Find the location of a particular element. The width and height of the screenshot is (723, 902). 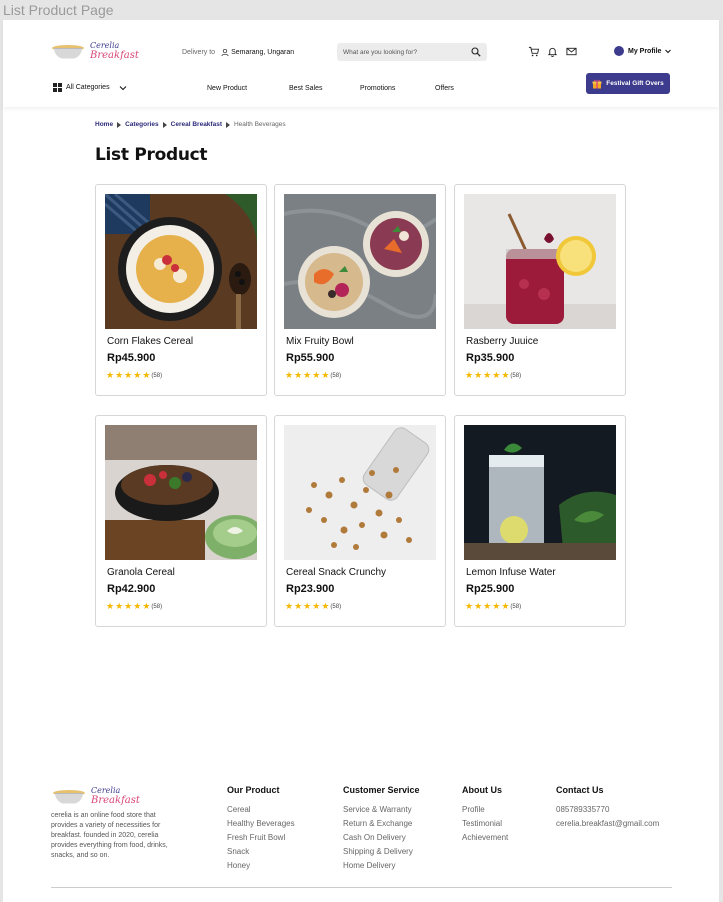

footer-link: Service & Warranty is located at coordinates (381, 809).